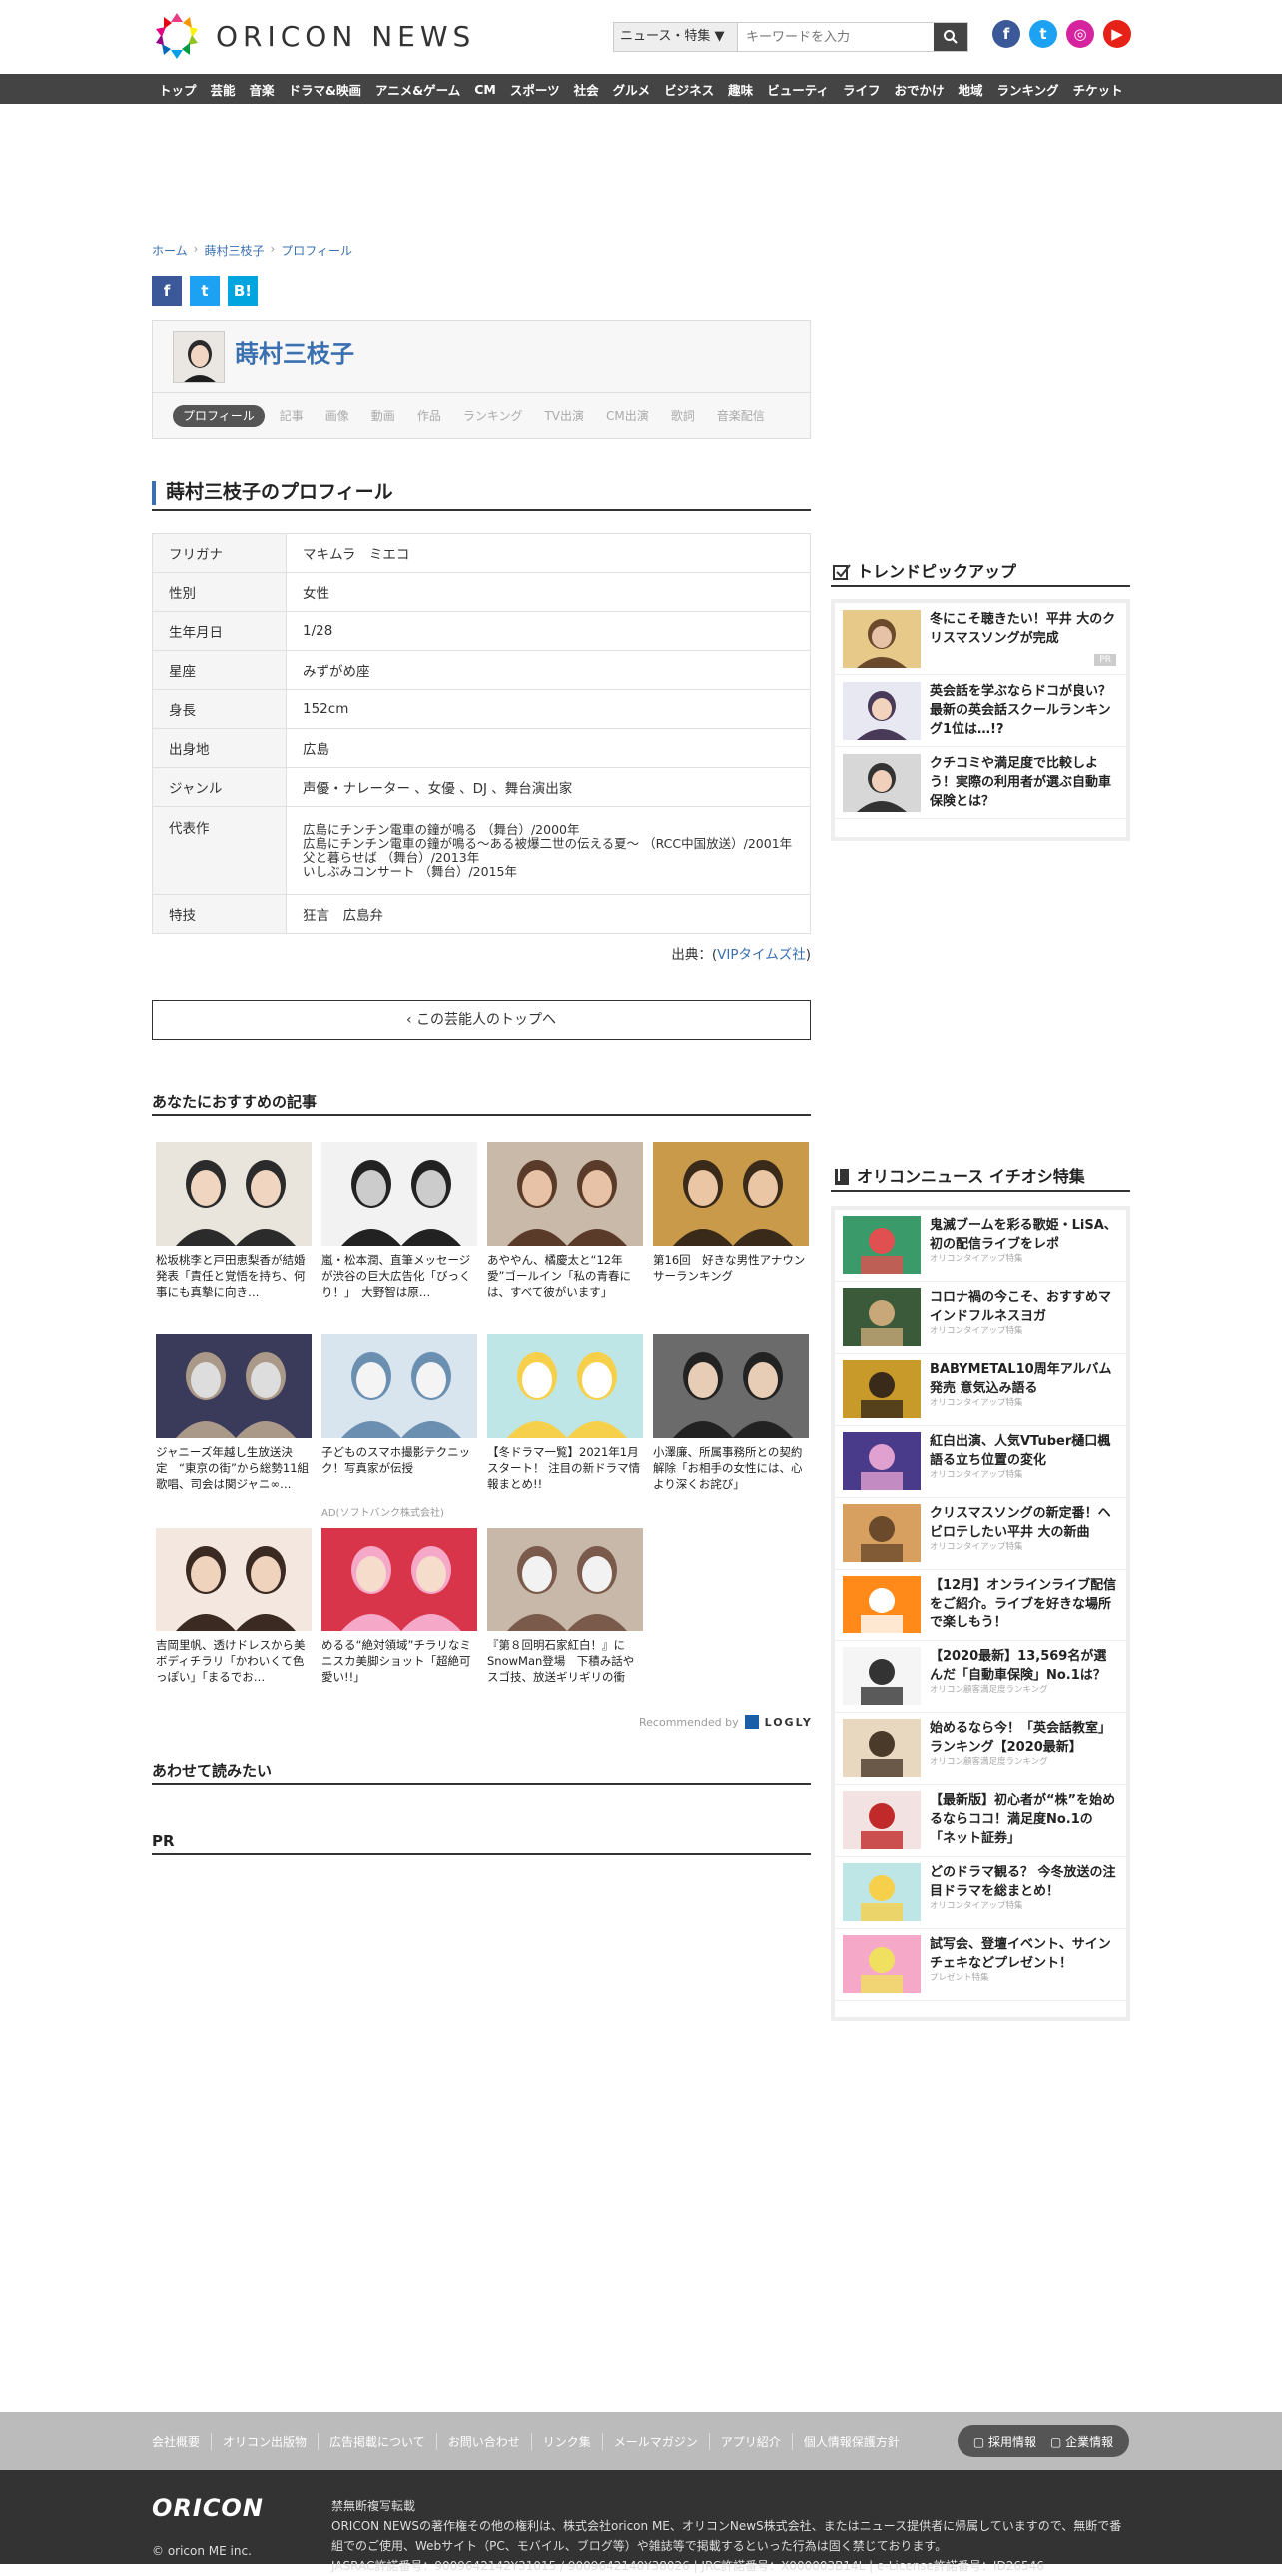 Image resolution: width=1282 pixels, height=2576 pixels. I want to click on trend-title: 英会話を学ぶならドコが良い？最新の英会話スクールランキング1位は…!?, so click(1024, 711).